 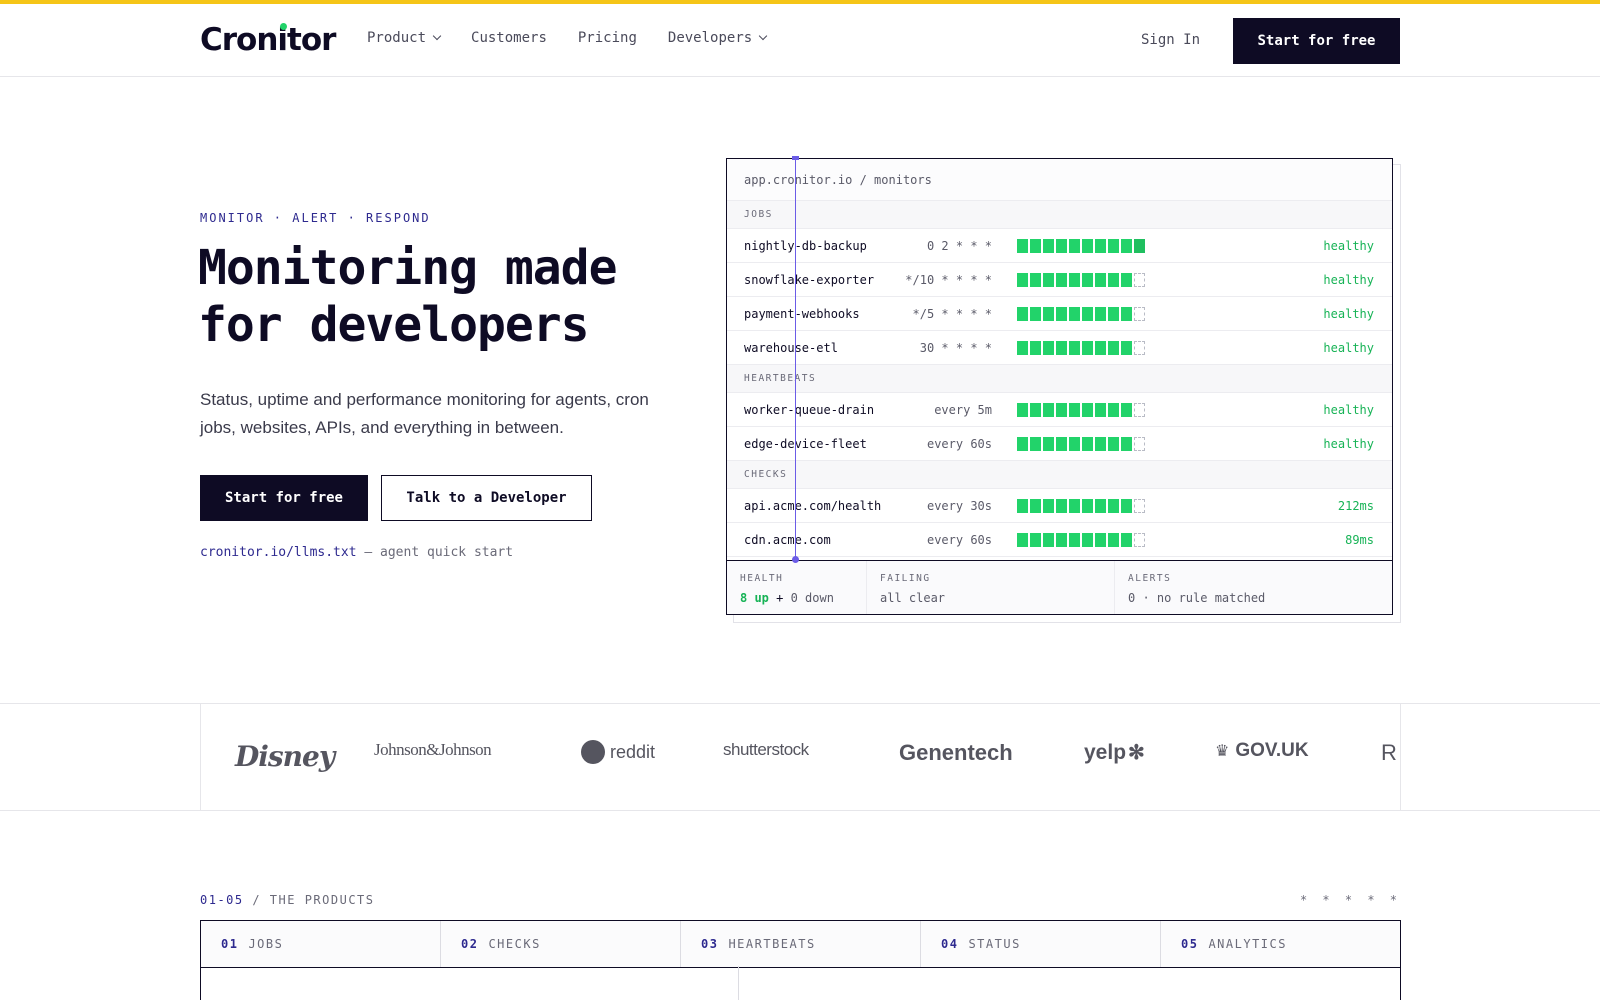 What do you see at coordinates (796, 598) in the screenshot?
I see `health-value: 8 up + 0 down` at bounding box center [796, 598].